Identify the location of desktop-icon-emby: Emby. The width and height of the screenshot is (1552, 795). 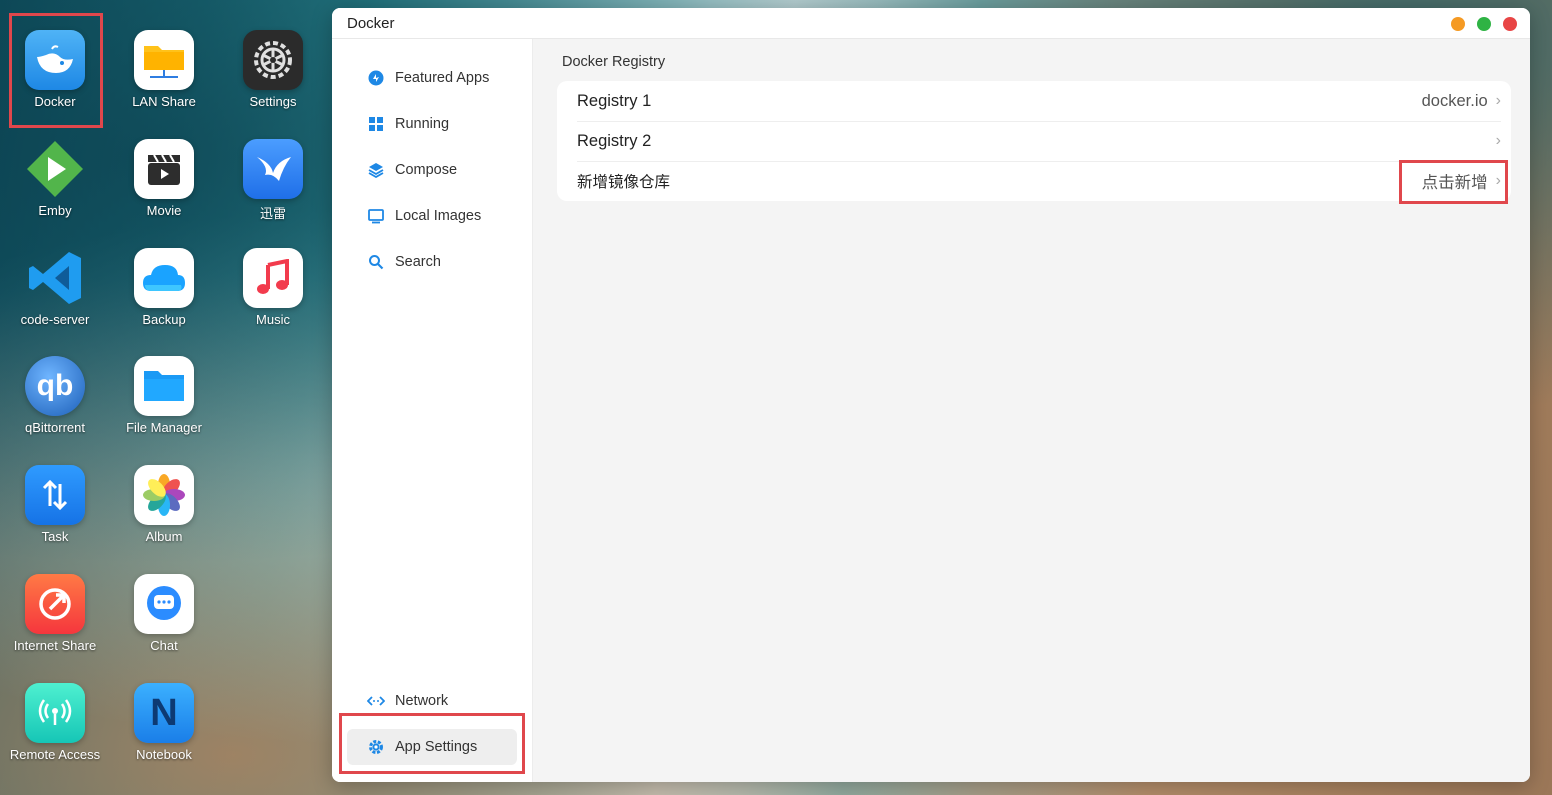
(55, 178).